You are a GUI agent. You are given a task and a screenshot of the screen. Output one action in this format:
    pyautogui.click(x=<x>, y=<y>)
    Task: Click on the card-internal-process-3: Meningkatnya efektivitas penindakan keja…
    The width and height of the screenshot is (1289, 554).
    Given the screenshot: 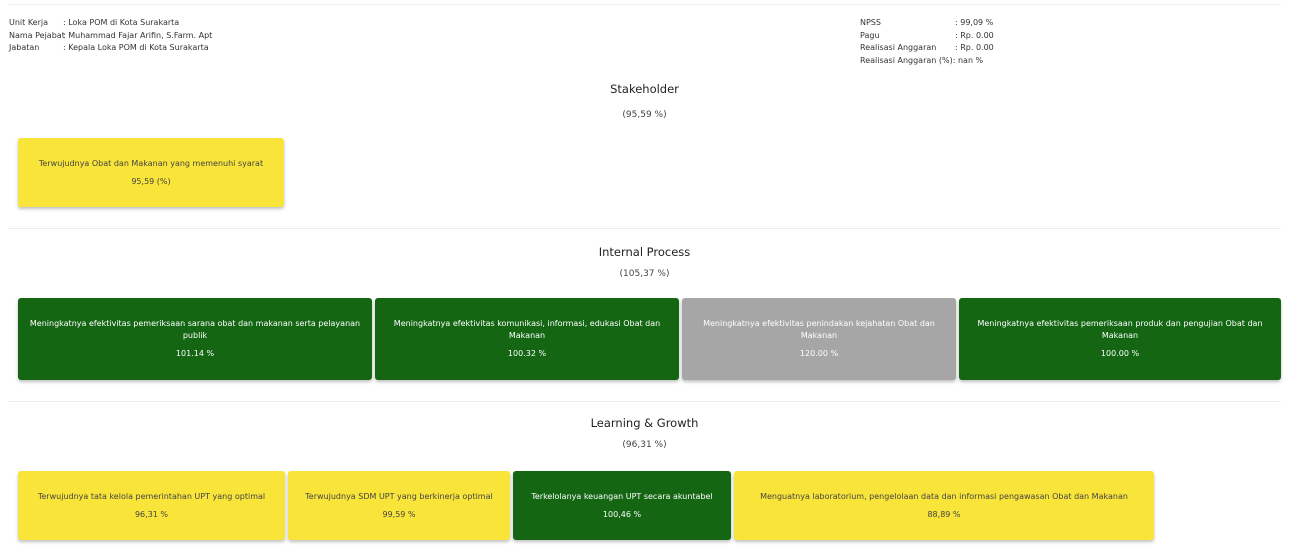 What is the action you would take?
    pyautogui.click(x=819, y=339)
    